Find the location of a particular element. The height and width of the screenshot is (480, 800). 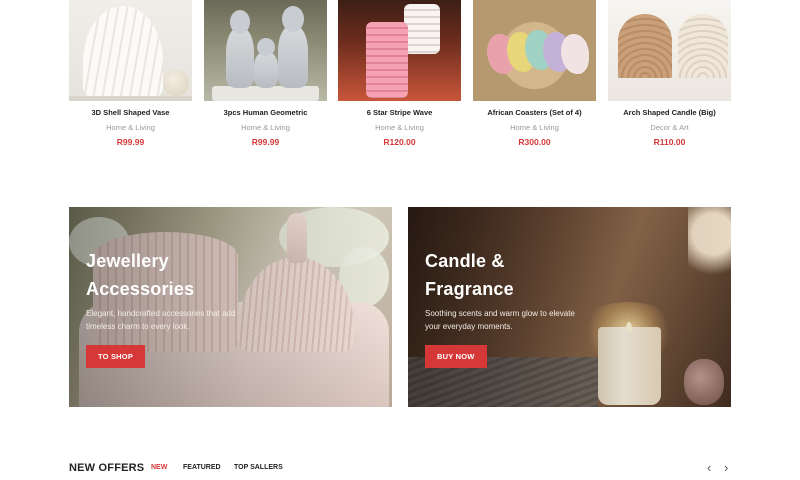

chevron-right-icon: › is located at coordinates (726, 467).